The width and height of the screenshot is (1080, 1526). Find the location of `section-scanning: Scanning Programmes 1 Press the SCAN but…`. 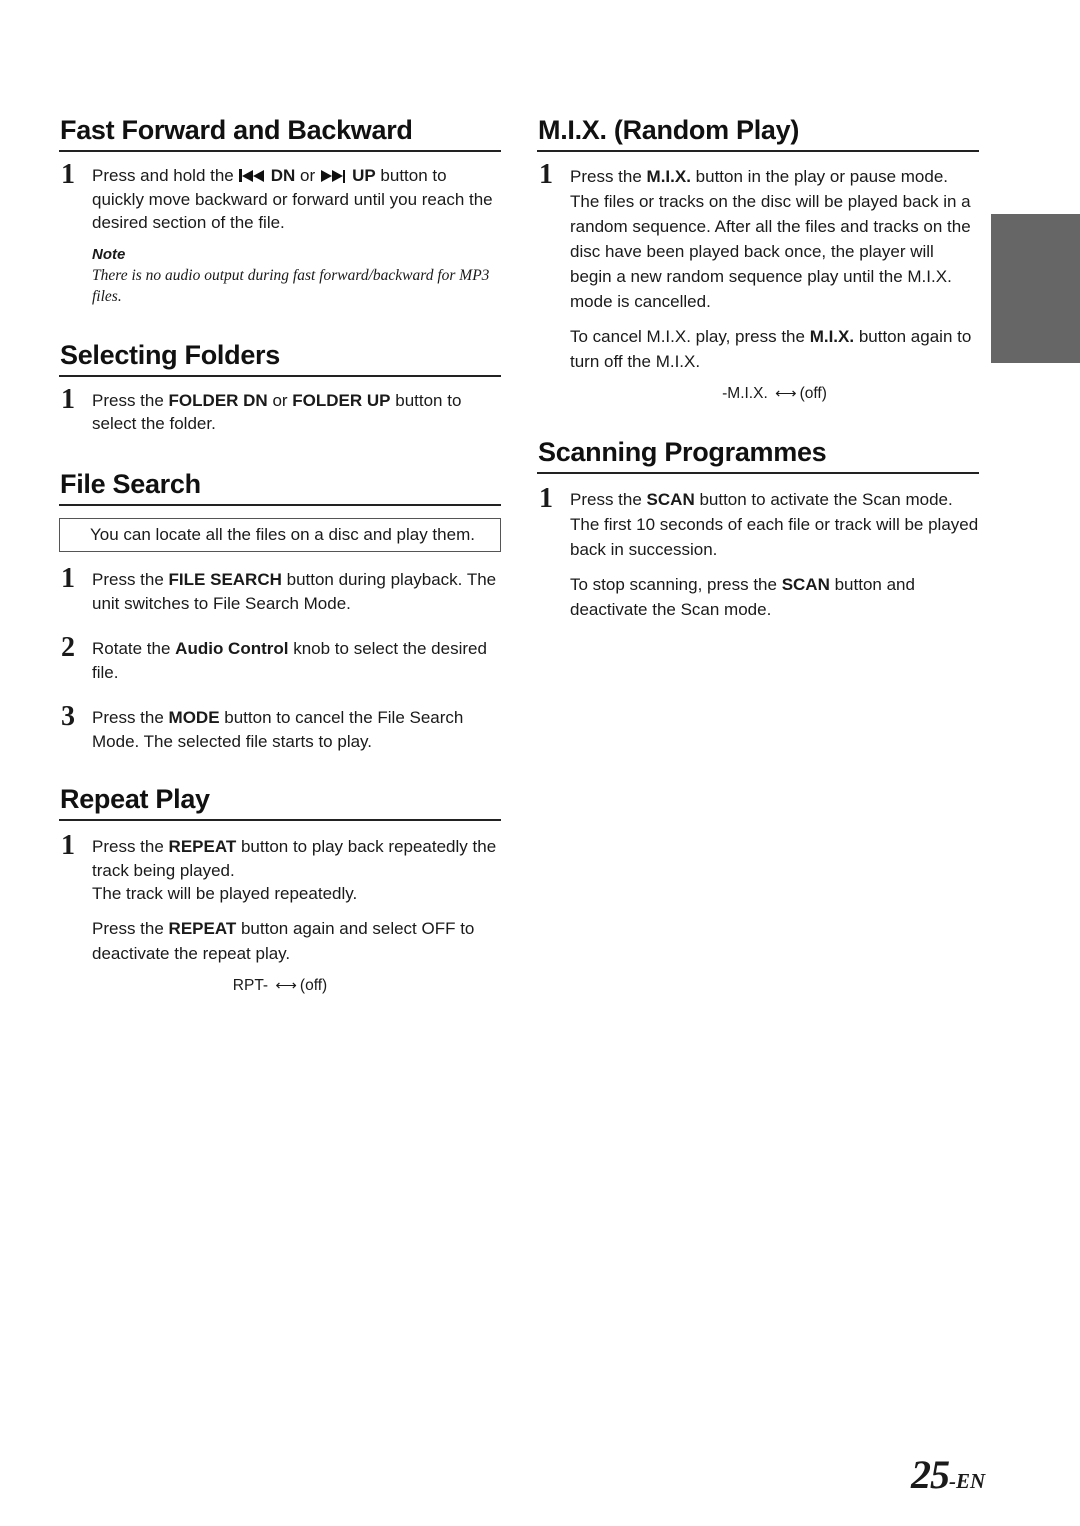

section-scanning: Scanning Programmes 1 Press the SCAN but… is located at coordinates (758, 528).